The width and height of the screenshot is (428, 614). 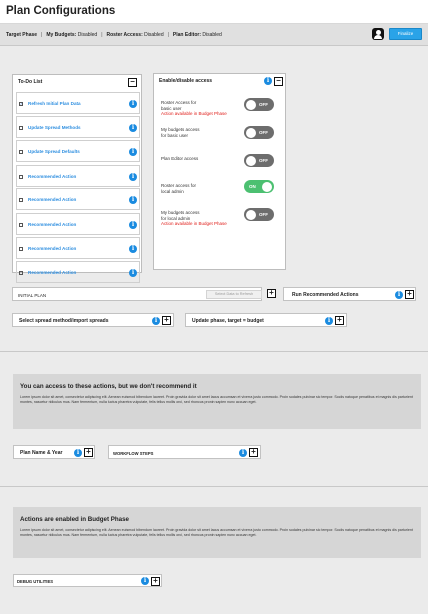 I want to click on todo-item: Update Spread Defaults i, so click(x=78, y=151).